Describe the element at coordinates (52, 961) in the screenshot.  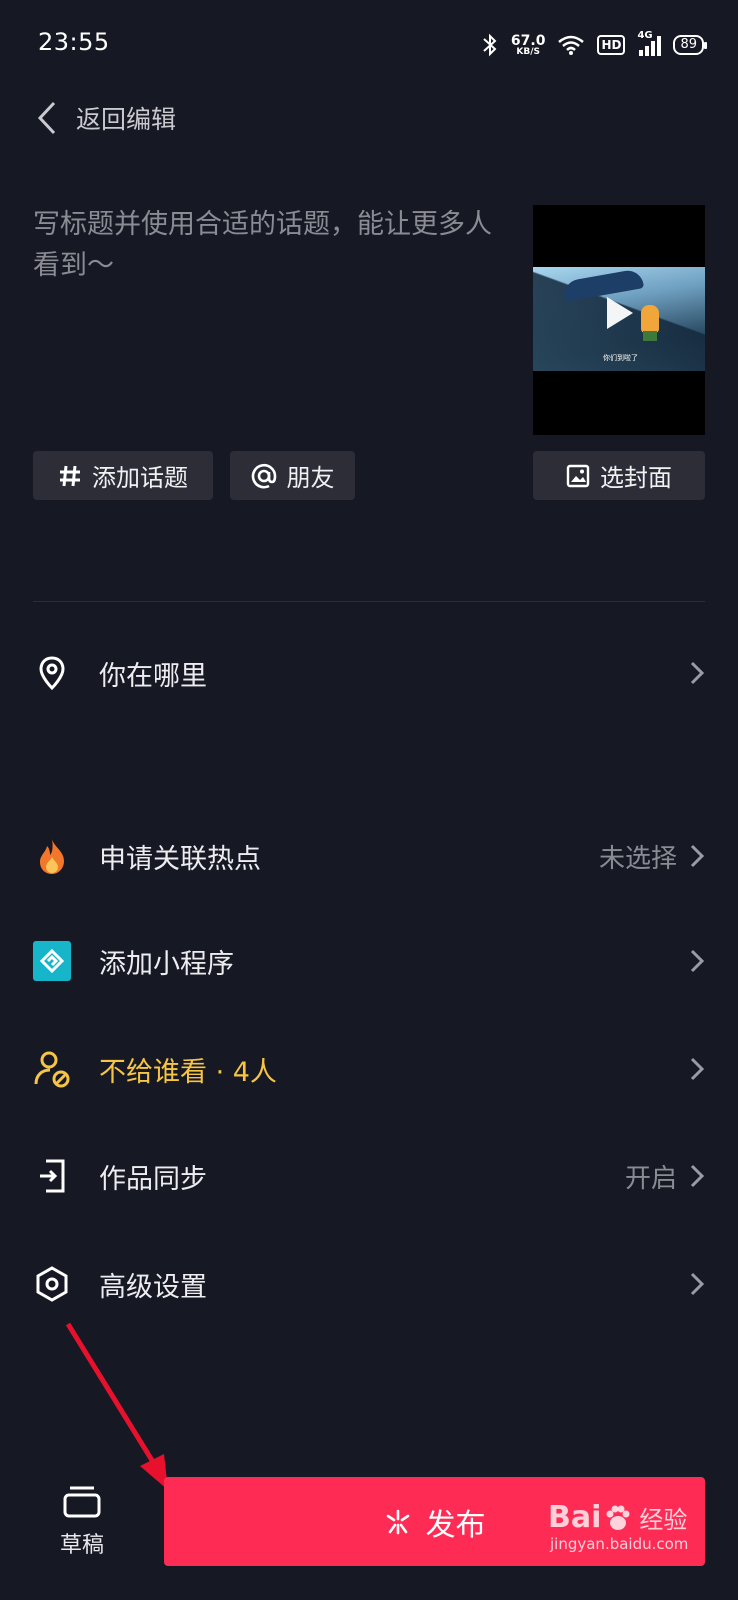
I see `mini-program-icon` at that location.